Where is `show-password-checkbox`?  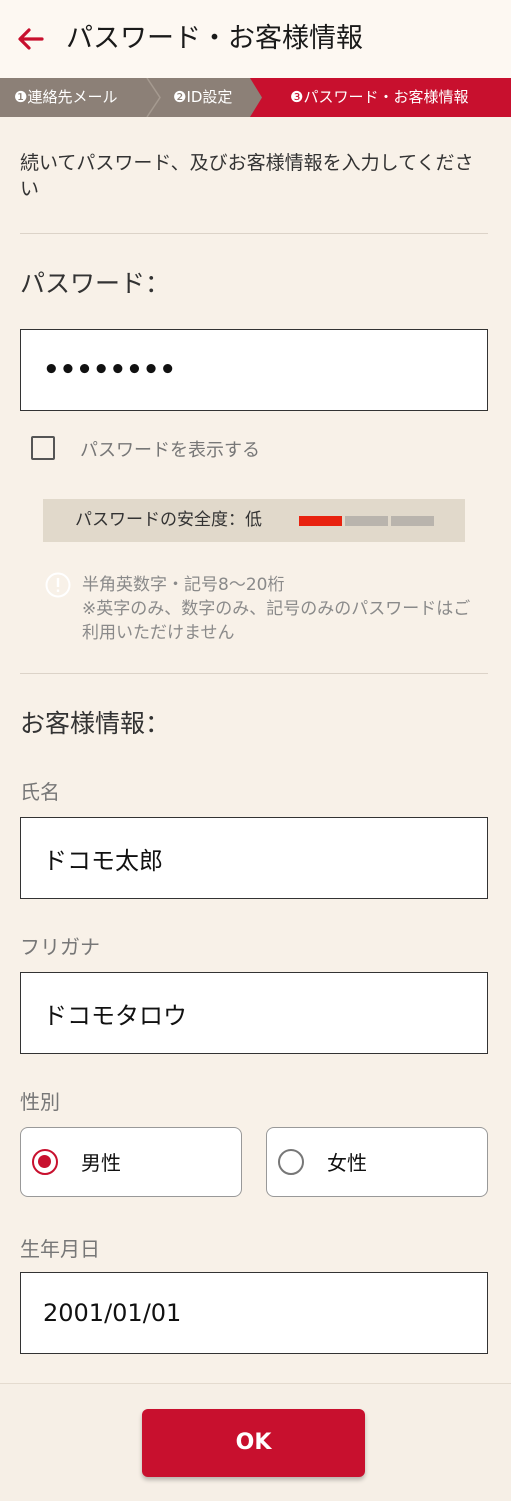 show-password-checkbox is located at coordinates (43, 448).